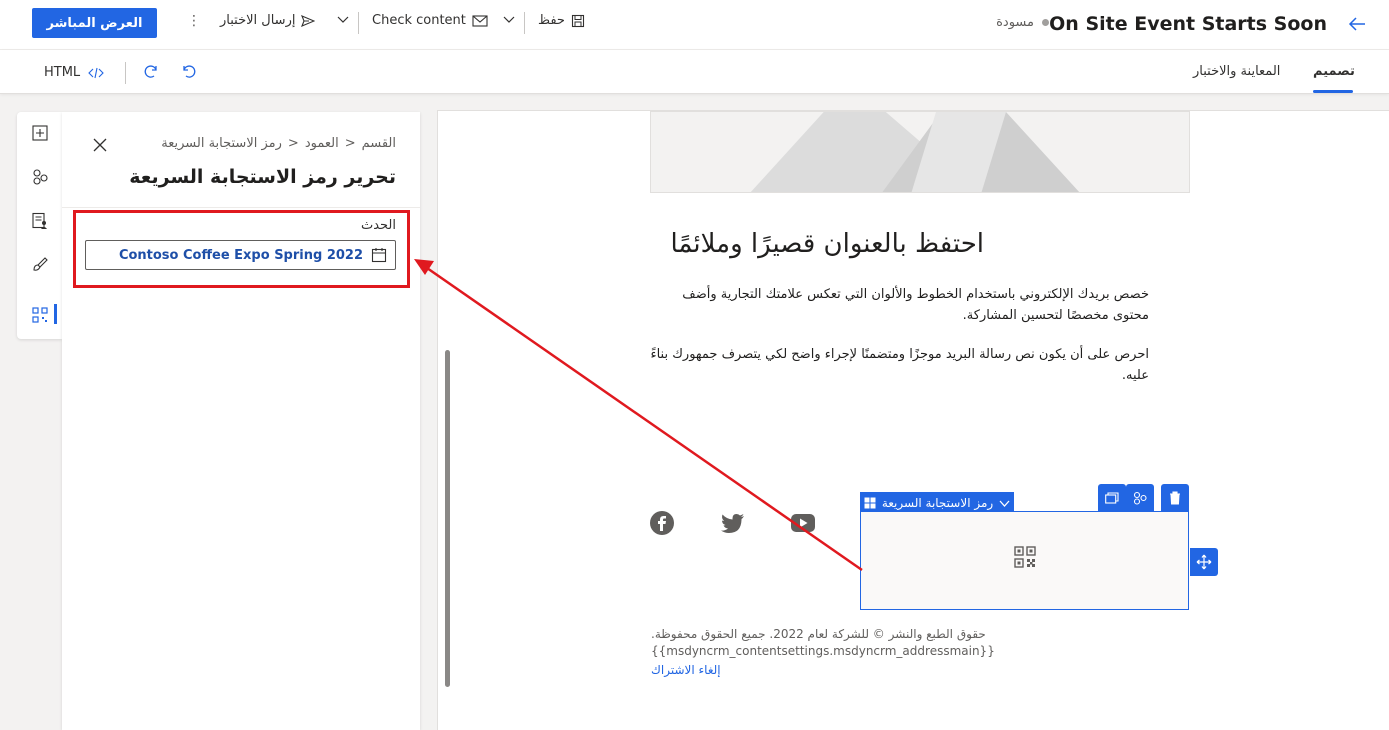 Image resolution: width=1389 pixels, height=730 pixels. I want to click on panel-title: تحرير رمز الاستجابة السريعة, so click(262, 177).